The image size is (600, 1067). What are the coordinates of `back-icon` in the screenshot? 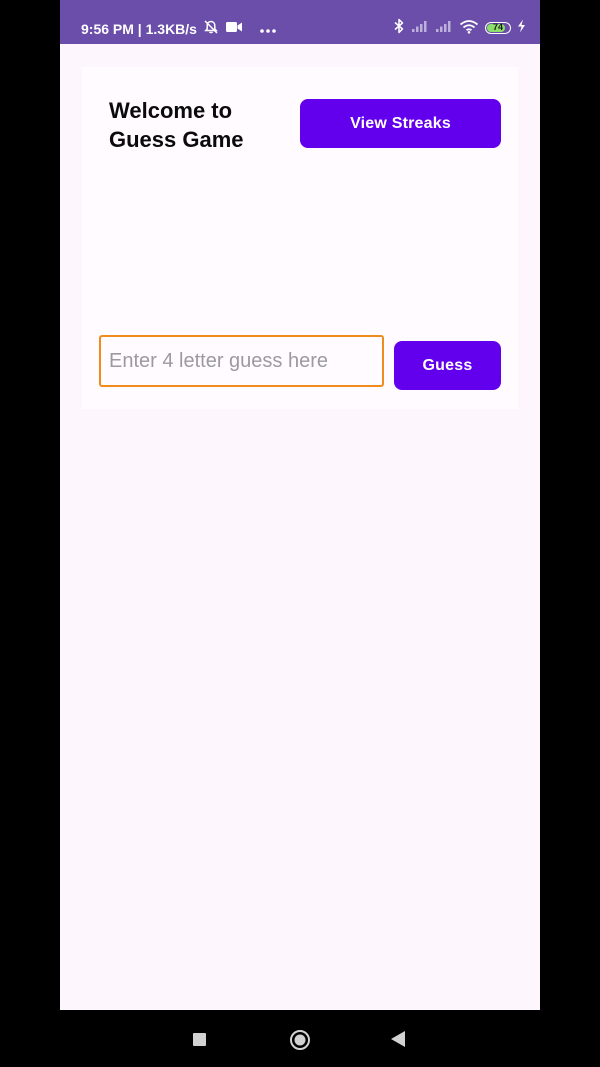 It's located at (398, 1039).